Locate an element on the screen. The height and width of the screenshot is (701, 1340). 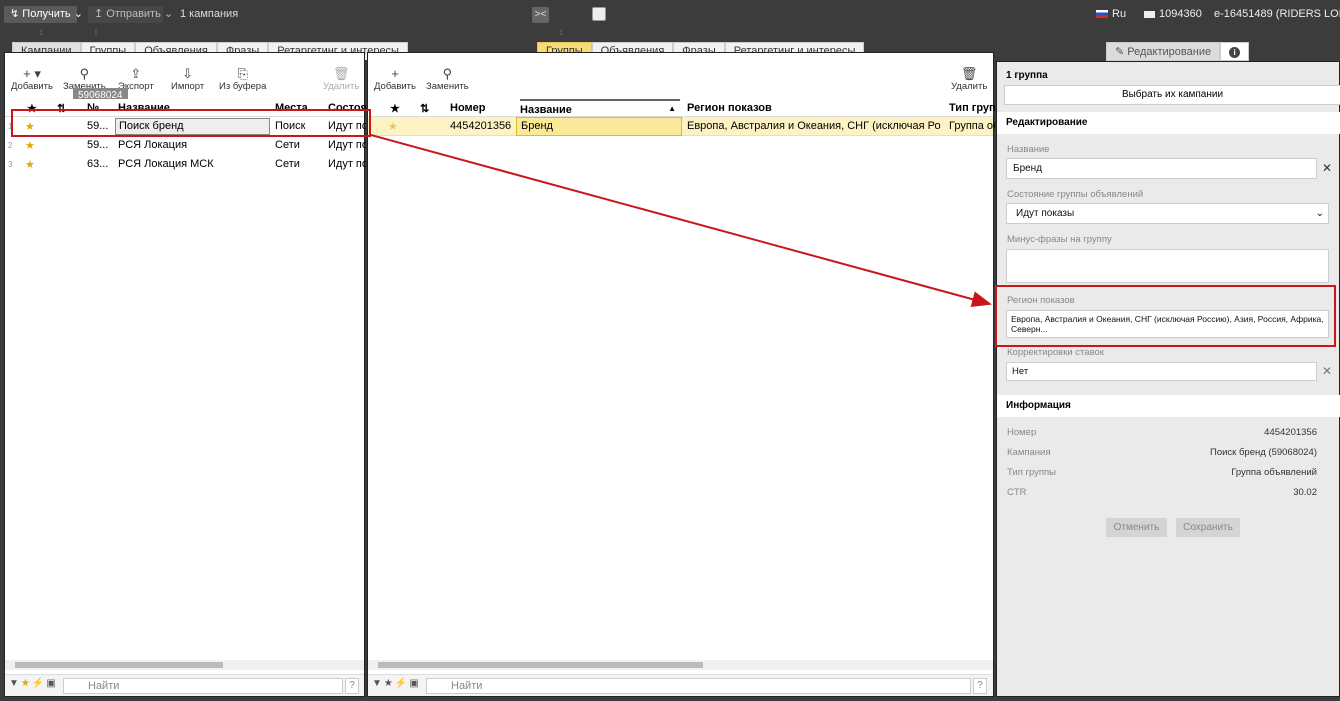
annotation-arrow is located at coordinates (681, 220).